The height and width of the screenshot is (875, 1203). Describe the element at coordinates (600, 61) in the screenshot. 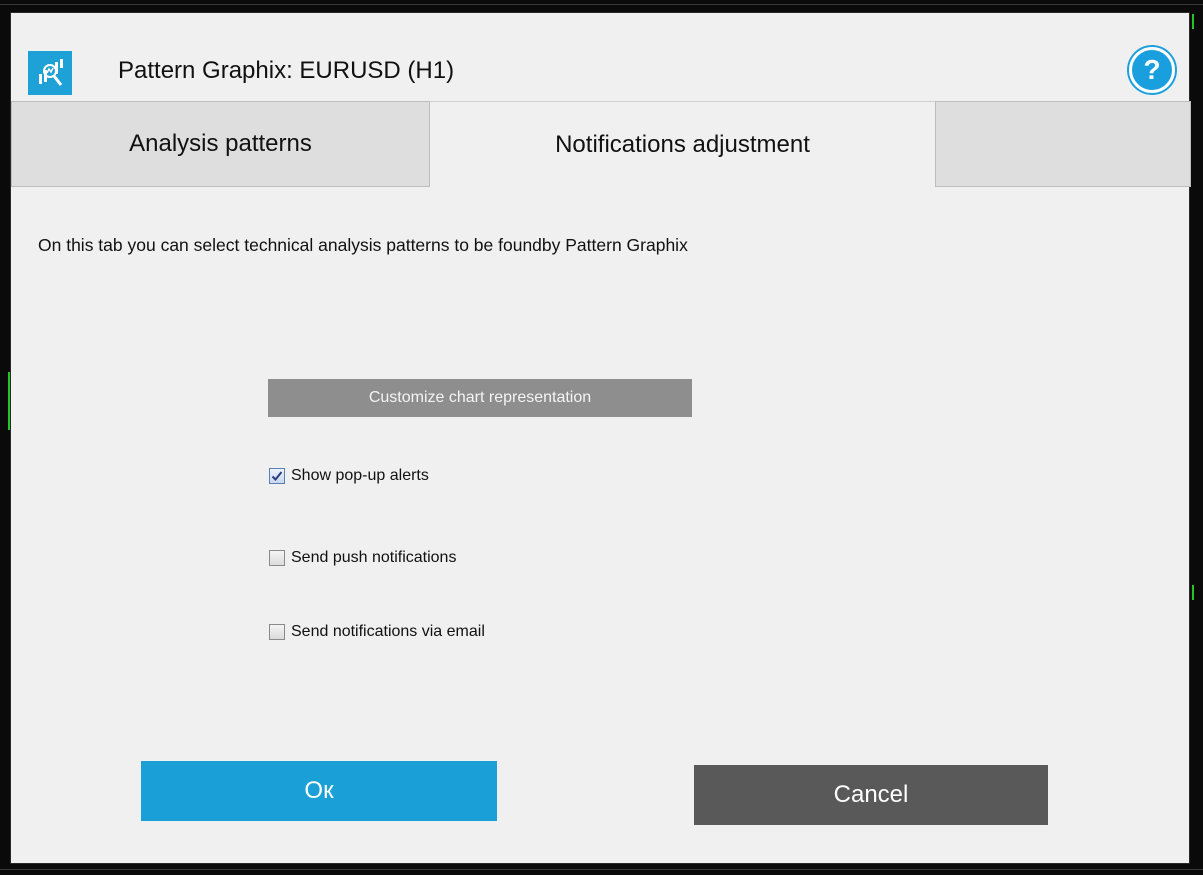

I see `title-bar: Pattern Graphix: EURUSD (H1) ?` at that location.